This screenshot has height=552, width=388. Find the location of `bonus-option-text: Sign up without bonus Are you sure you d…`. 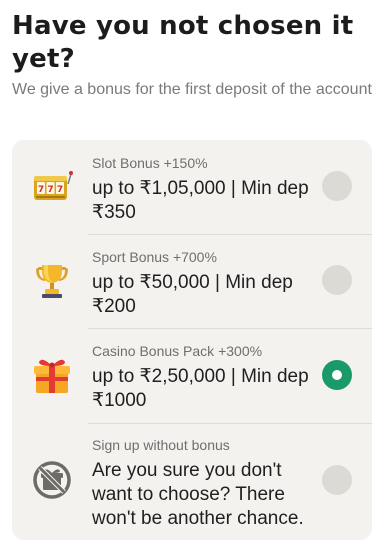

bonus-option-text: Sign up without bonus Are you sure you d… is located at coordinates (203, 484).